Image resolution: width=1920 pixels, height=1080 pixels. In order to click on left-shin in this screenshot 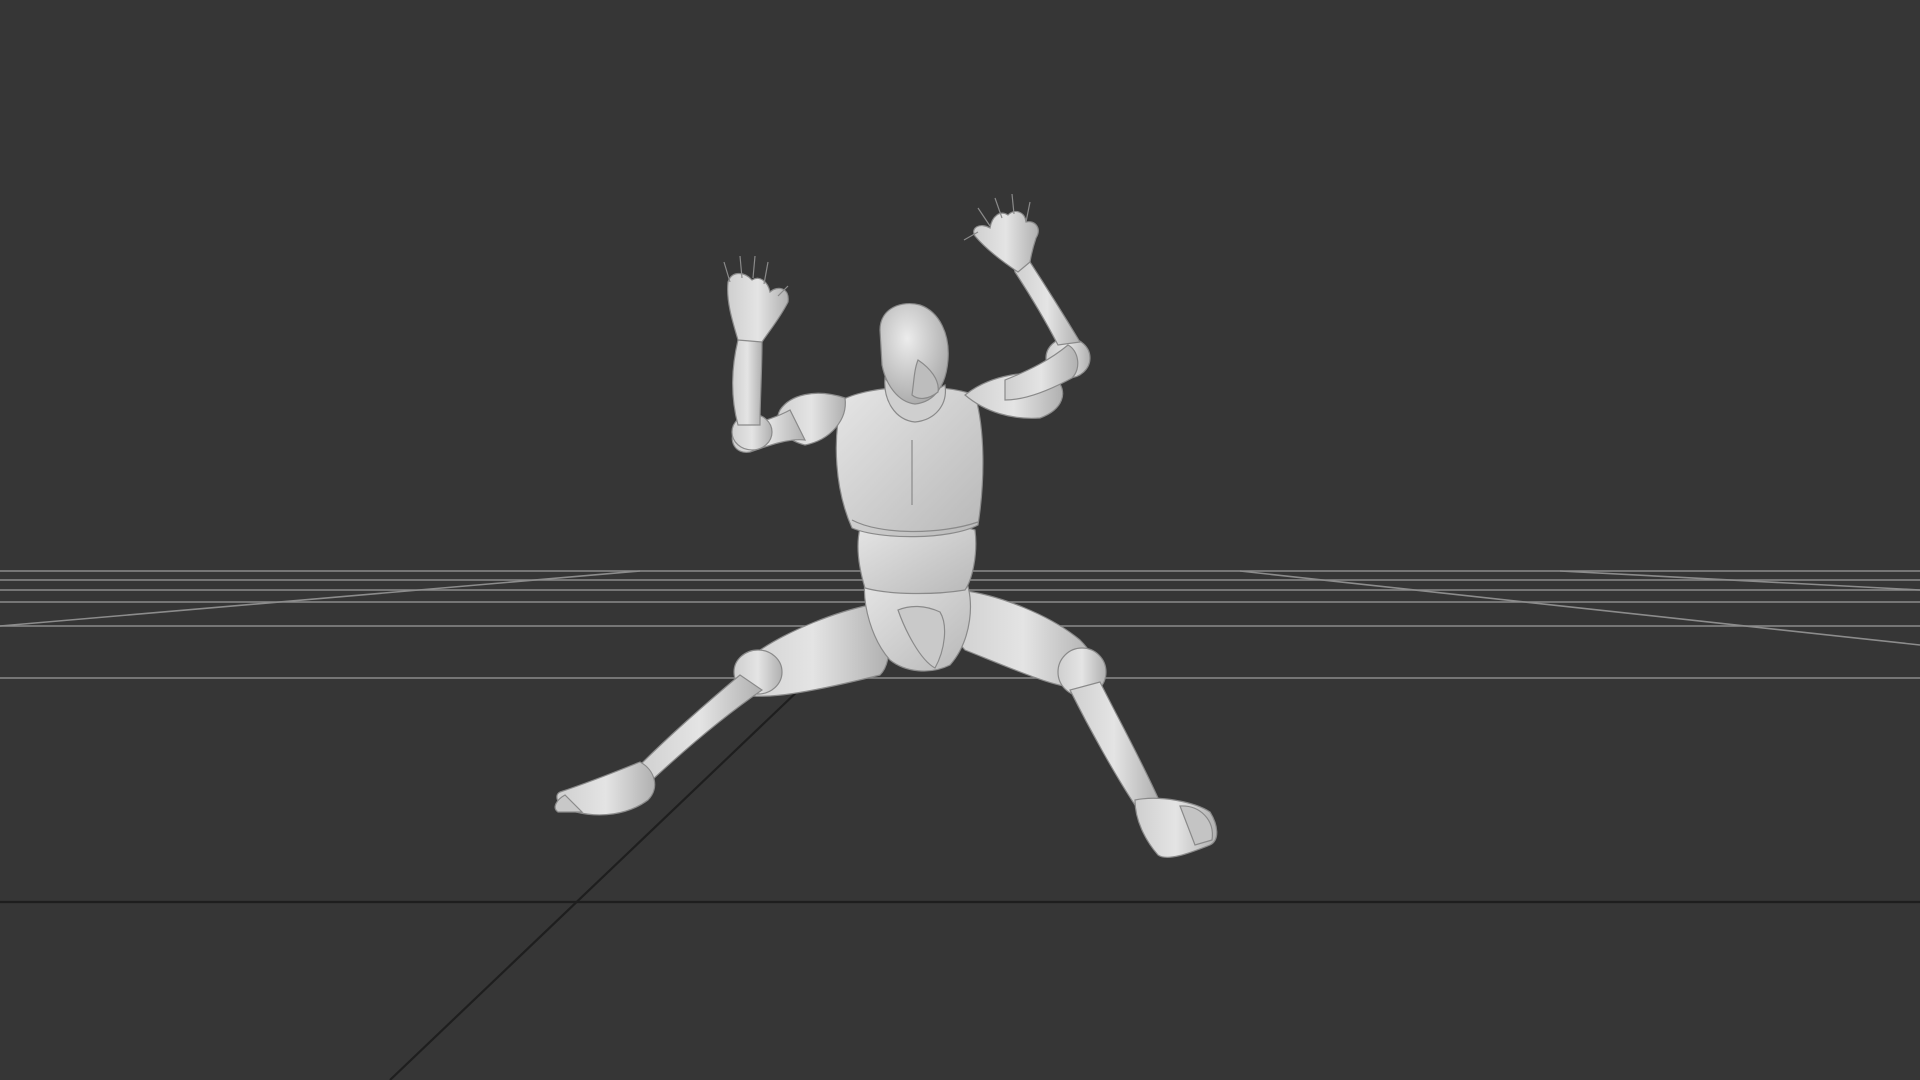, I will do `click(700, 728)`.